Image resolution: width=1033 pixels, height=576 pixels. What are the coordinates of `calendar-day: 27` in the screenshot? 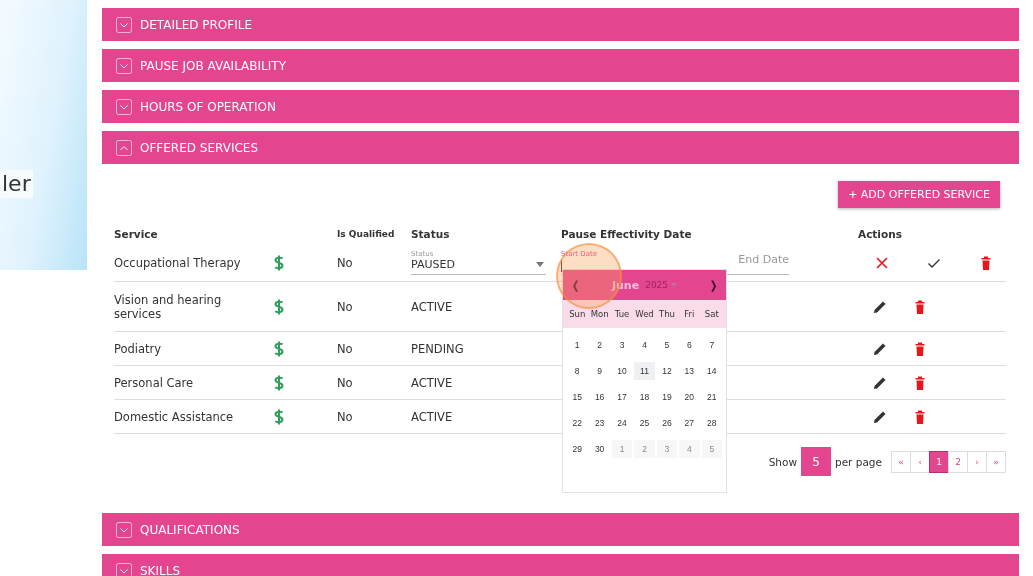 It's located at (689, 423).